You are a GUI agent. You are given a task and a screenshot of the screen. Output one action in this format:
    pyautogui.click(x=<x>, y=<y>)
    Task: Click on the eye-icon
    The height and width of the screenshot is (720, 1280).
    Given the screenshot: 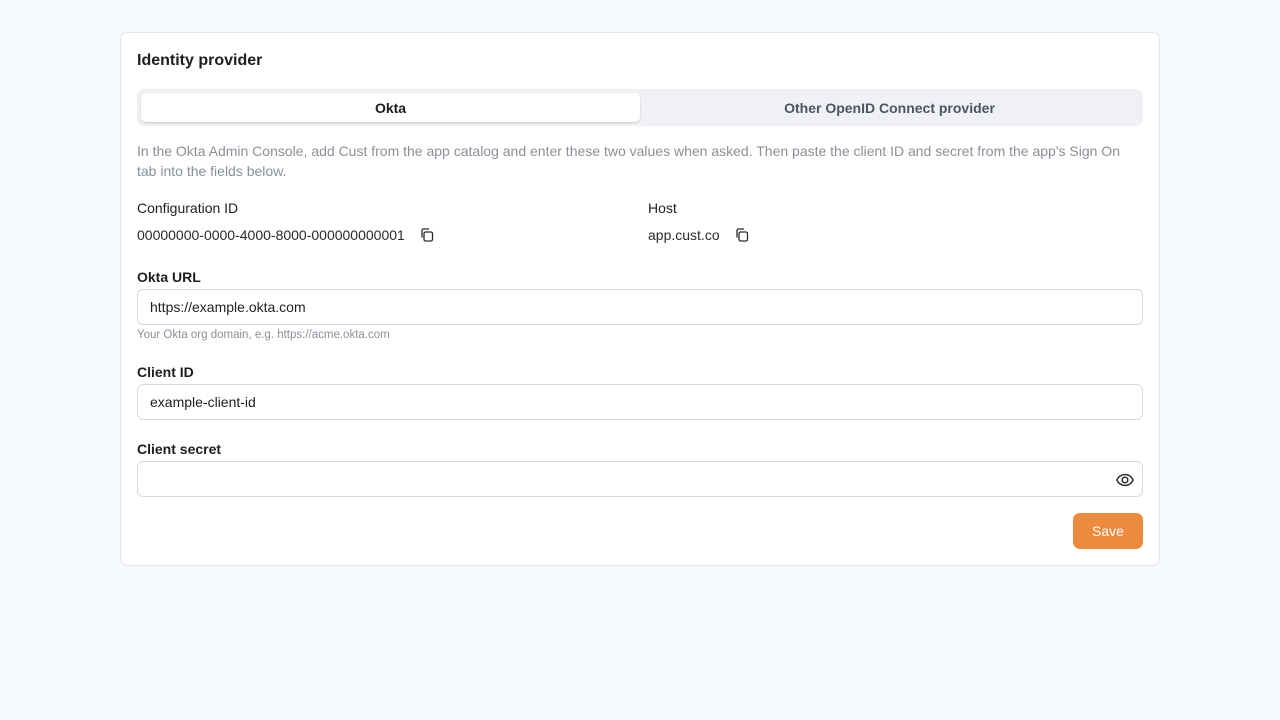 What is the action you would take?
    pyautogui.click(x=1125, y=480)
    